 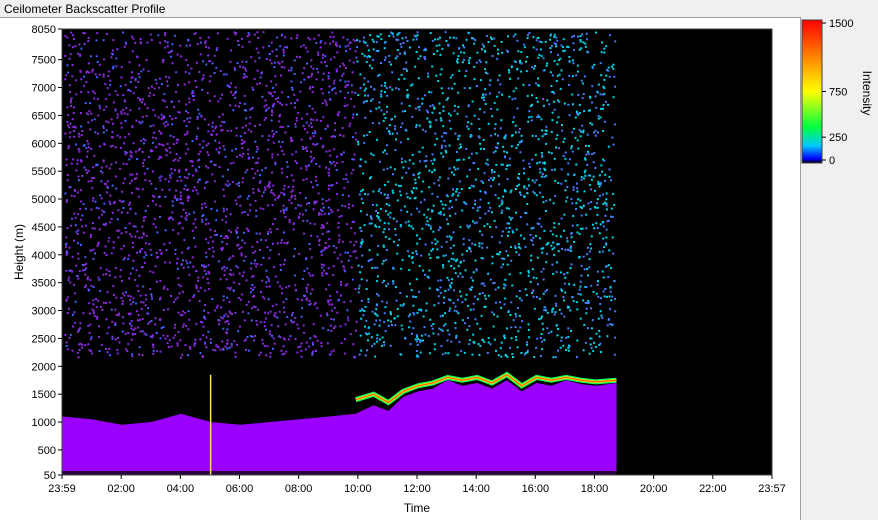 I want to click on y-axis-label: Height (m), so click(x=19, y=252).